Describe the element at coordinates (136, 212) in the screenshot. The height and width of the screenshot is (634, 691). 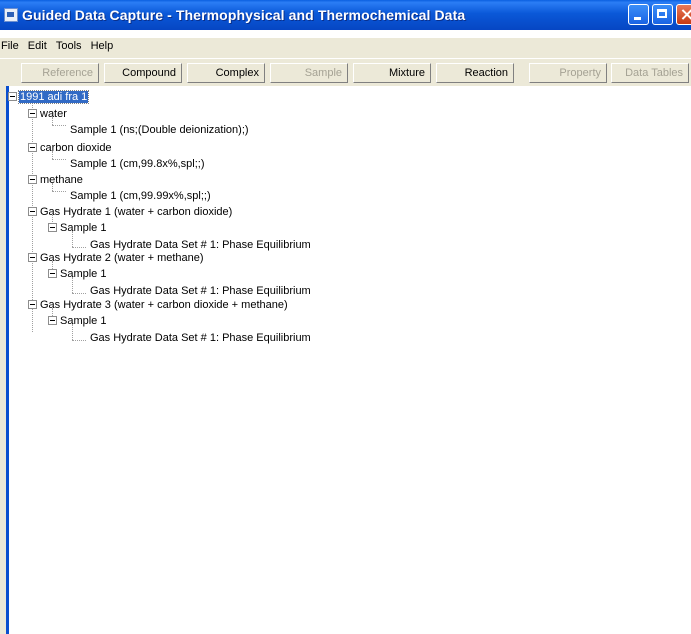
I see `tree-item-mixture: Gas Hydrate 1 (water + carbon dioxide)` at that location.